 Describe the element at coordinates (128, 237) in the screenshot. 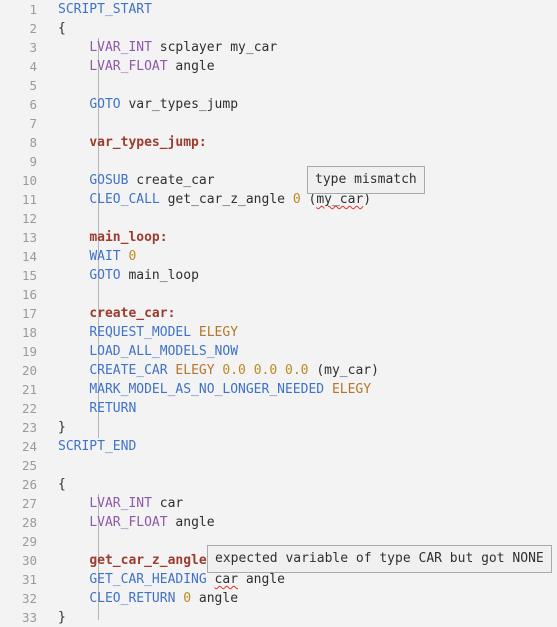

I see `token-label-main-loop: main_loop:` at that location.